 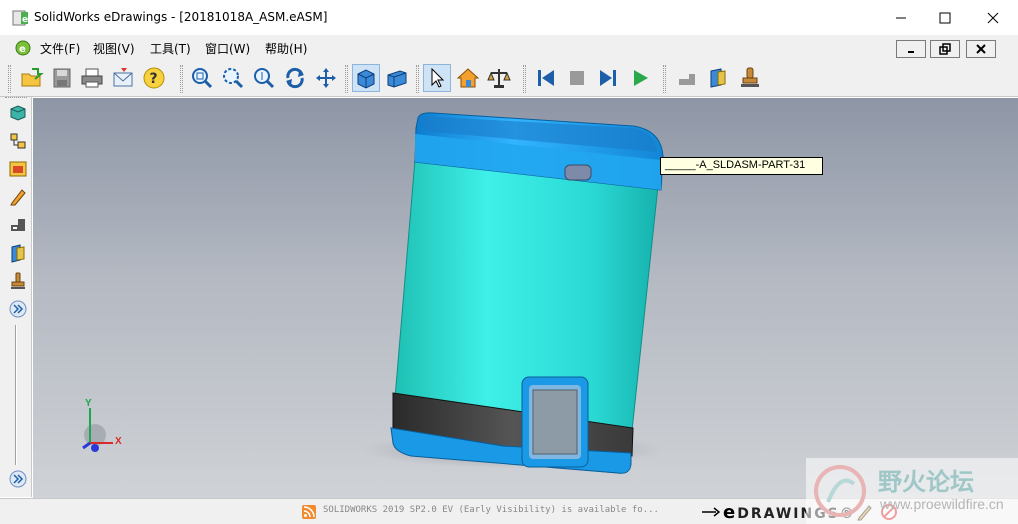 What do you see at coordinates (16, 395) in the screenshot?
I see `sidebar-splitter` at bounding box center [16, 395].